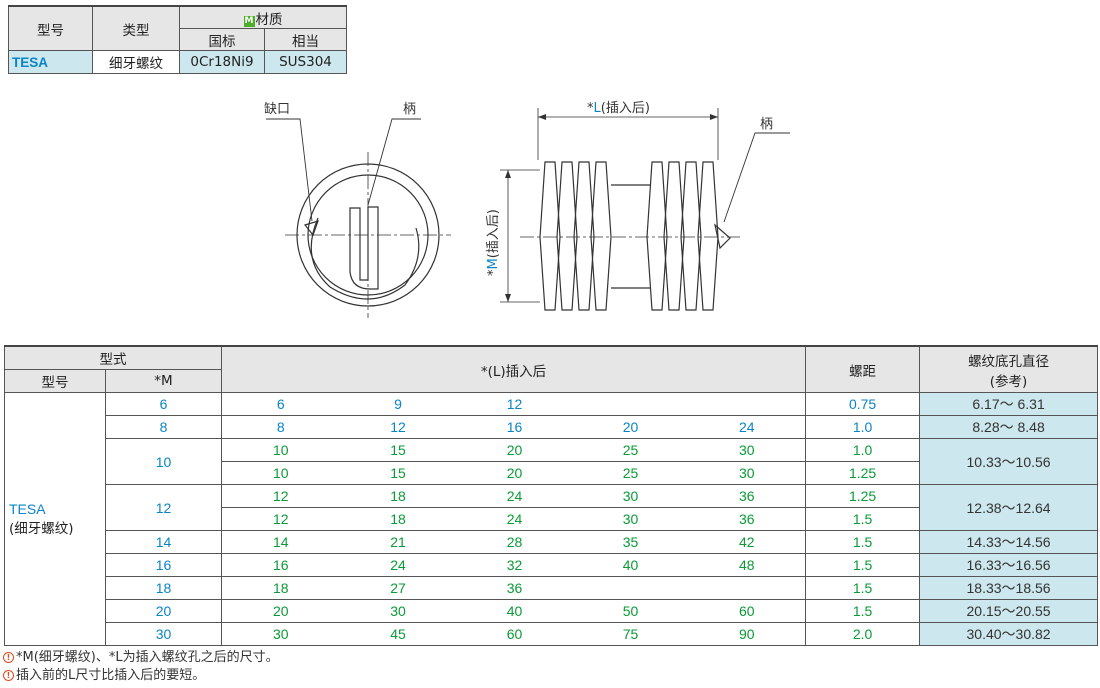  I want to click on model-subtitle: (细牙螺纹), so click(41, 529).